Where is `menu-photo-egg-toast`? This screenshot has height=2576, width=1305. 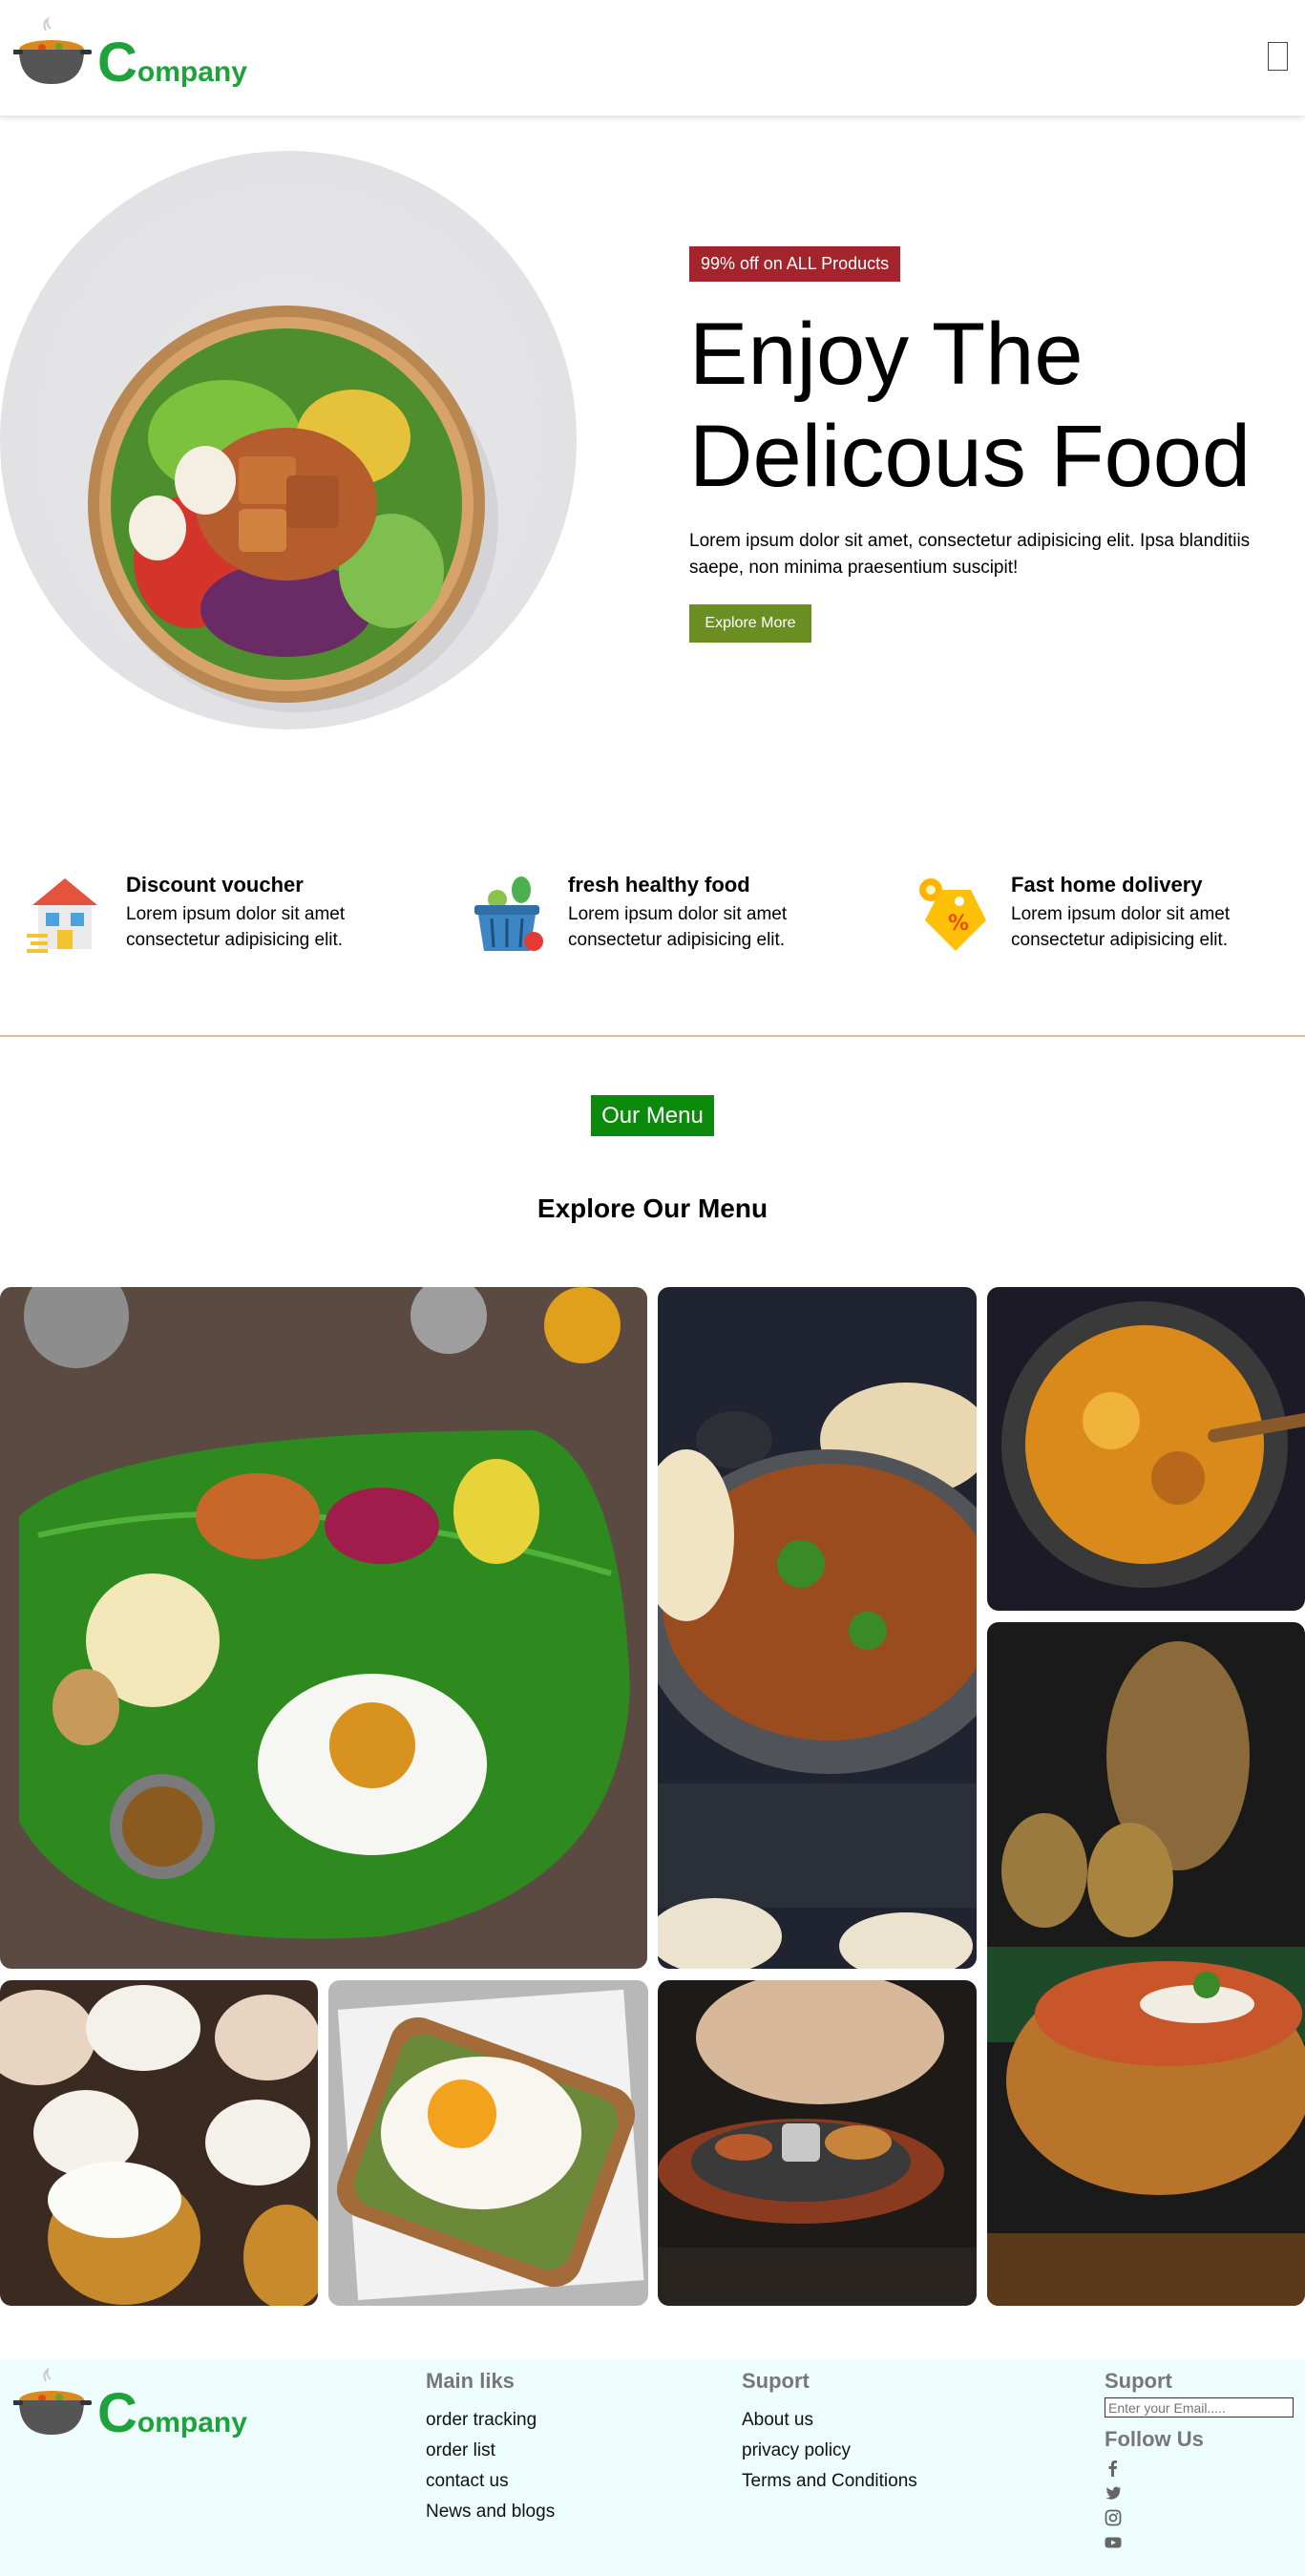
menu-photo-egg-toast is located at coordinates (488, 2143).